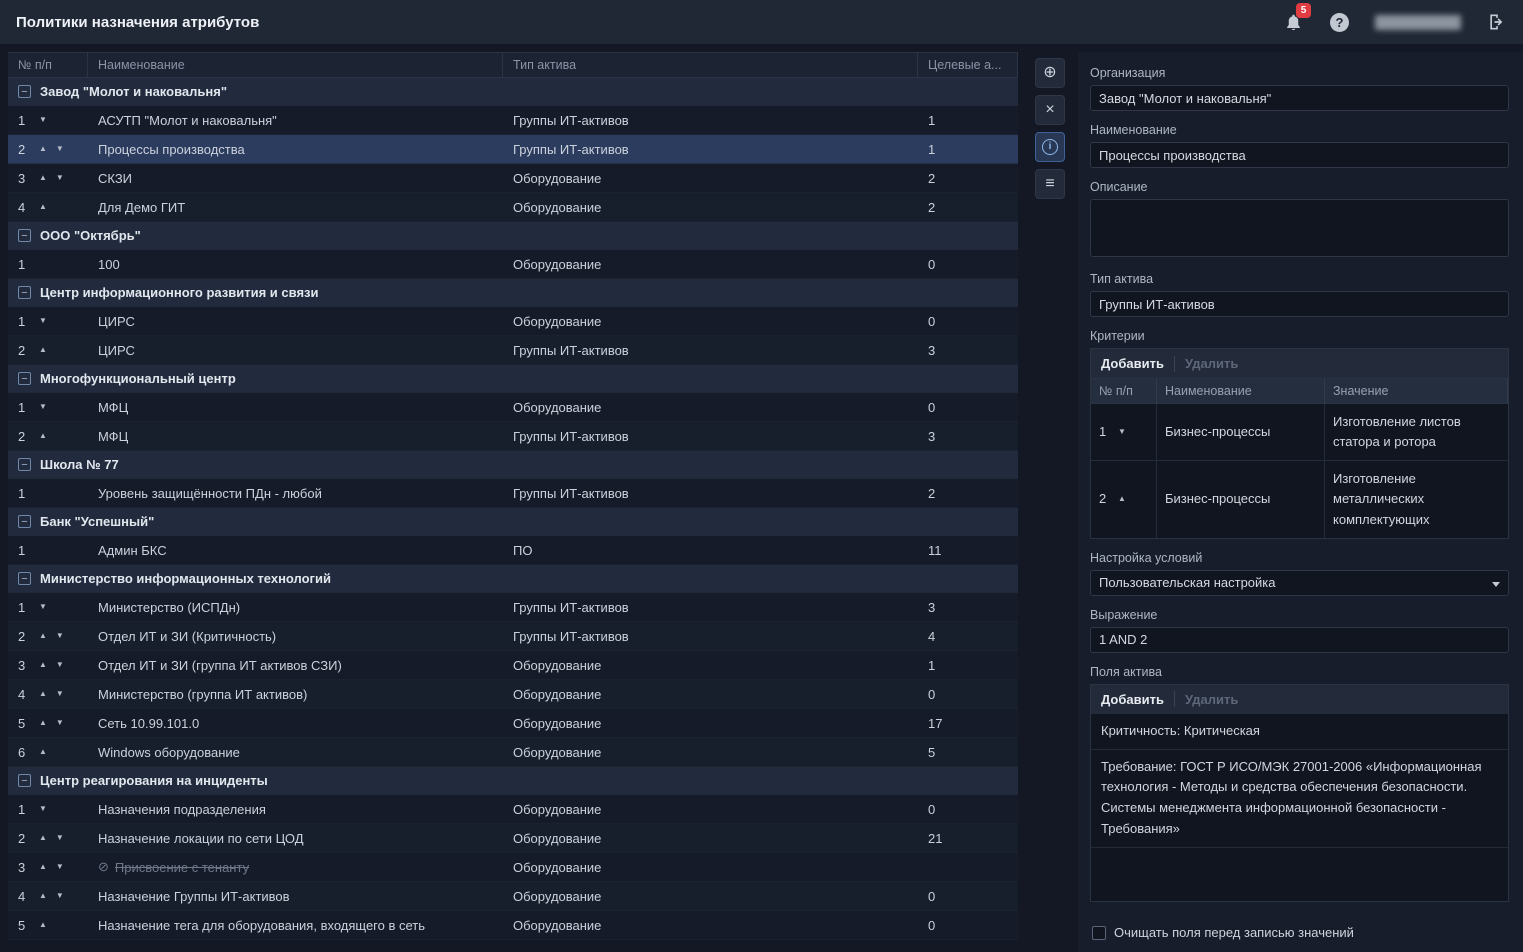  Describe the element at coordinates (1339, 22) in the screenshot. I see `help-button: ?` at that location.